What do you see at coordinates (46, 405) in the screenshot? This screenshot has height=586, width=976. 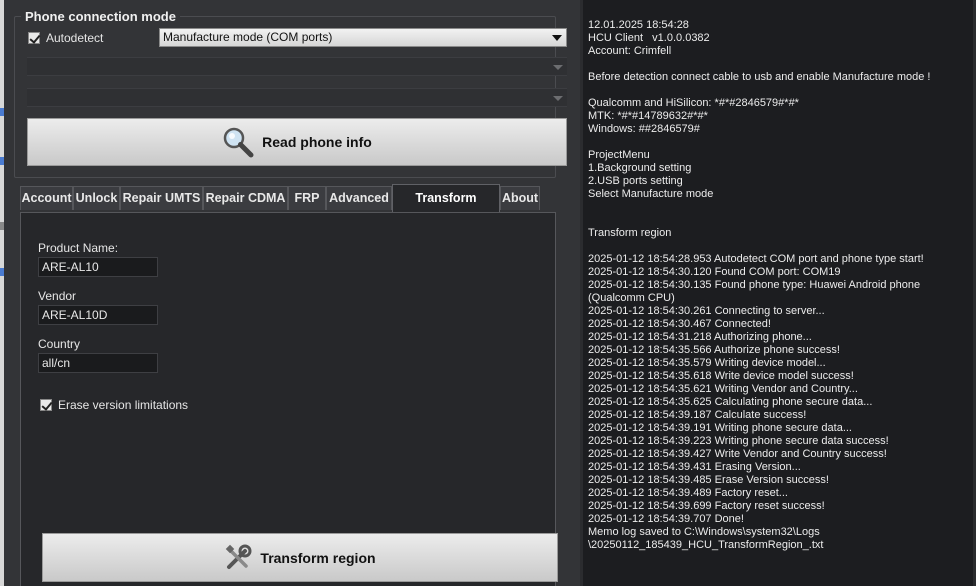 I see `erase-version-checkbox` at bounding box center [46, 405].